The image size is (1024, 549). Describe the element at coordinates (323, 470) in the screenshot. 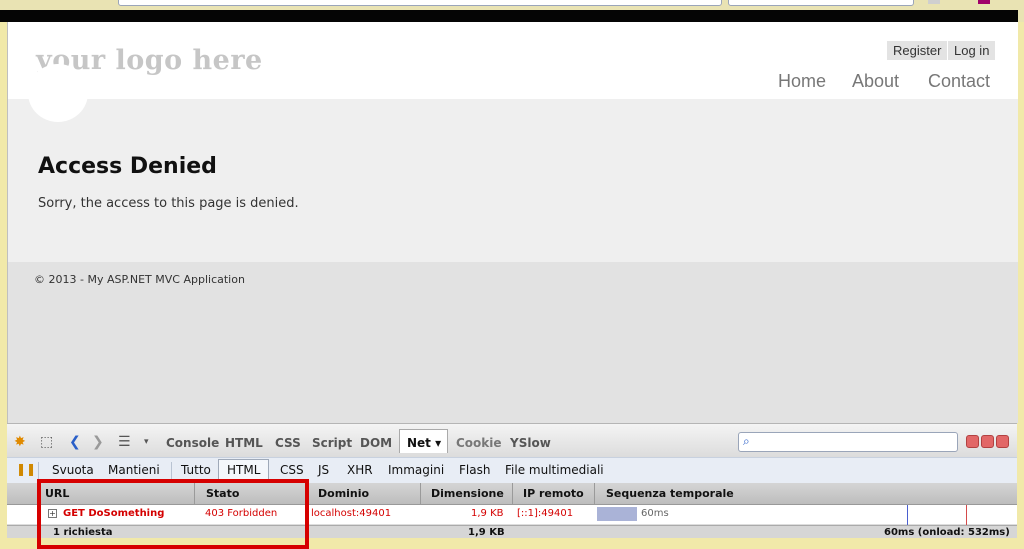

I see `filter-js: JS` at that location.